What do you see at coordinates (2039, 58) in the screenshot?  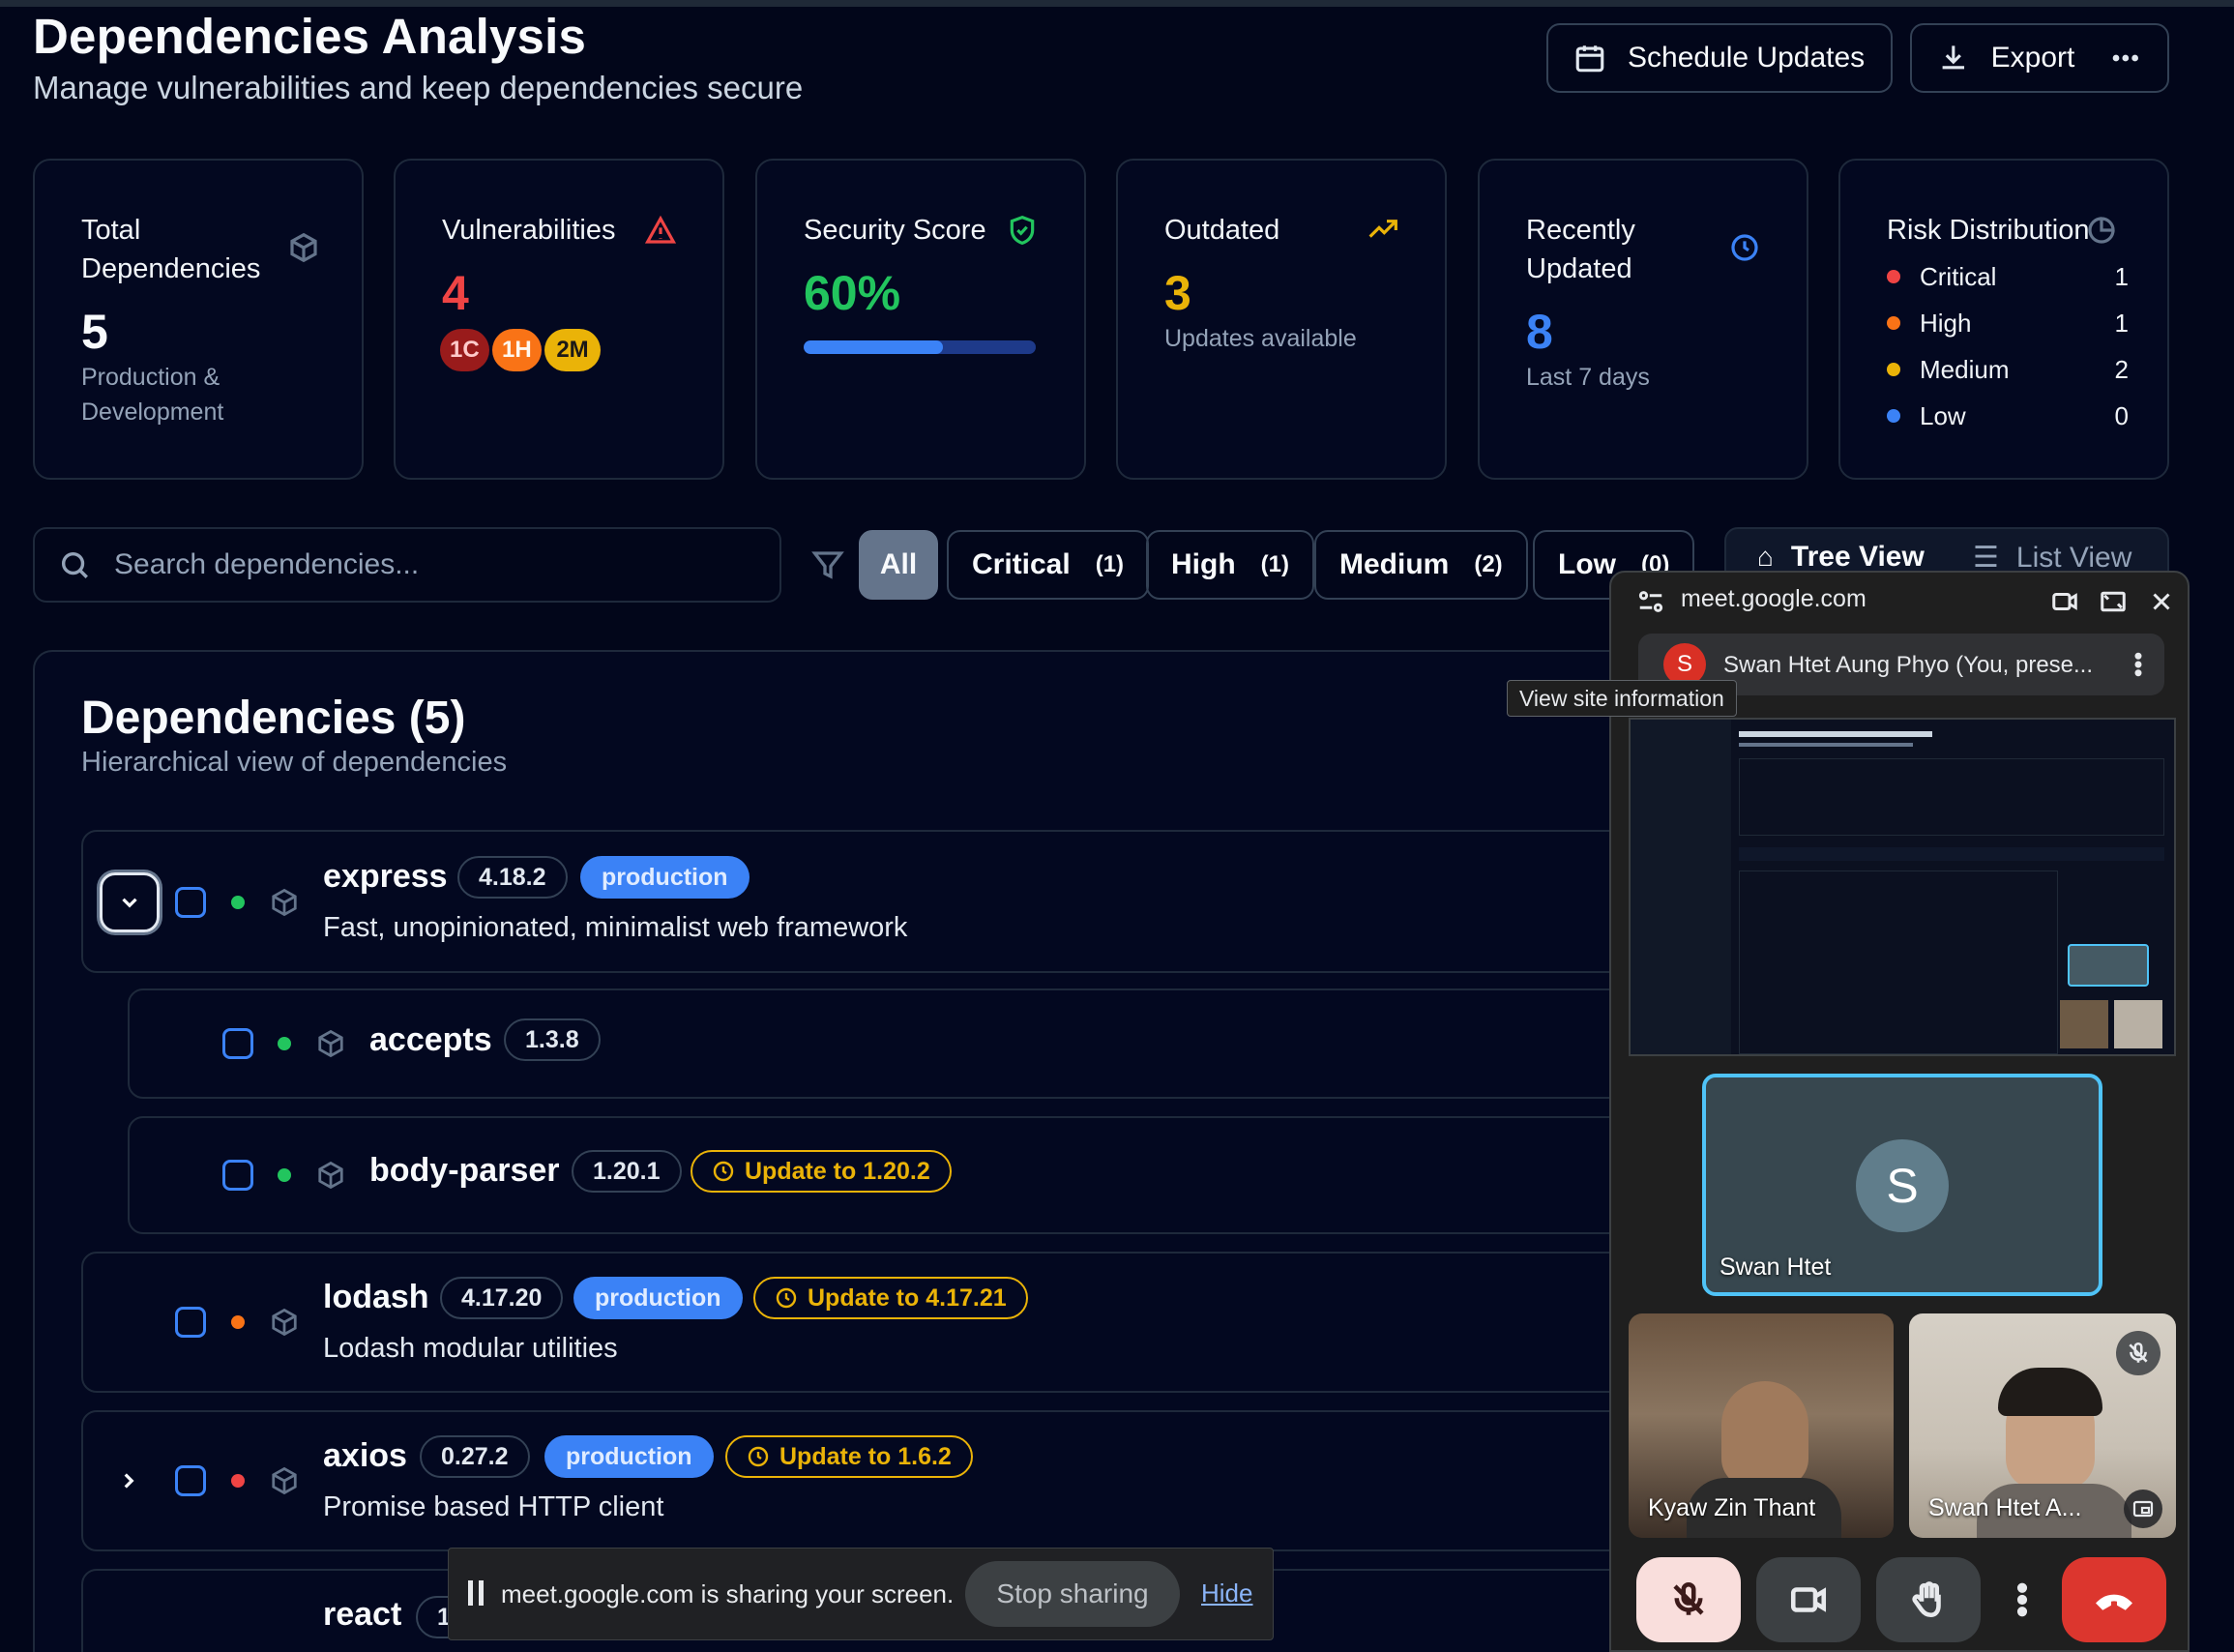 I see `export-button: Export` at bounding box center [2039, 58].